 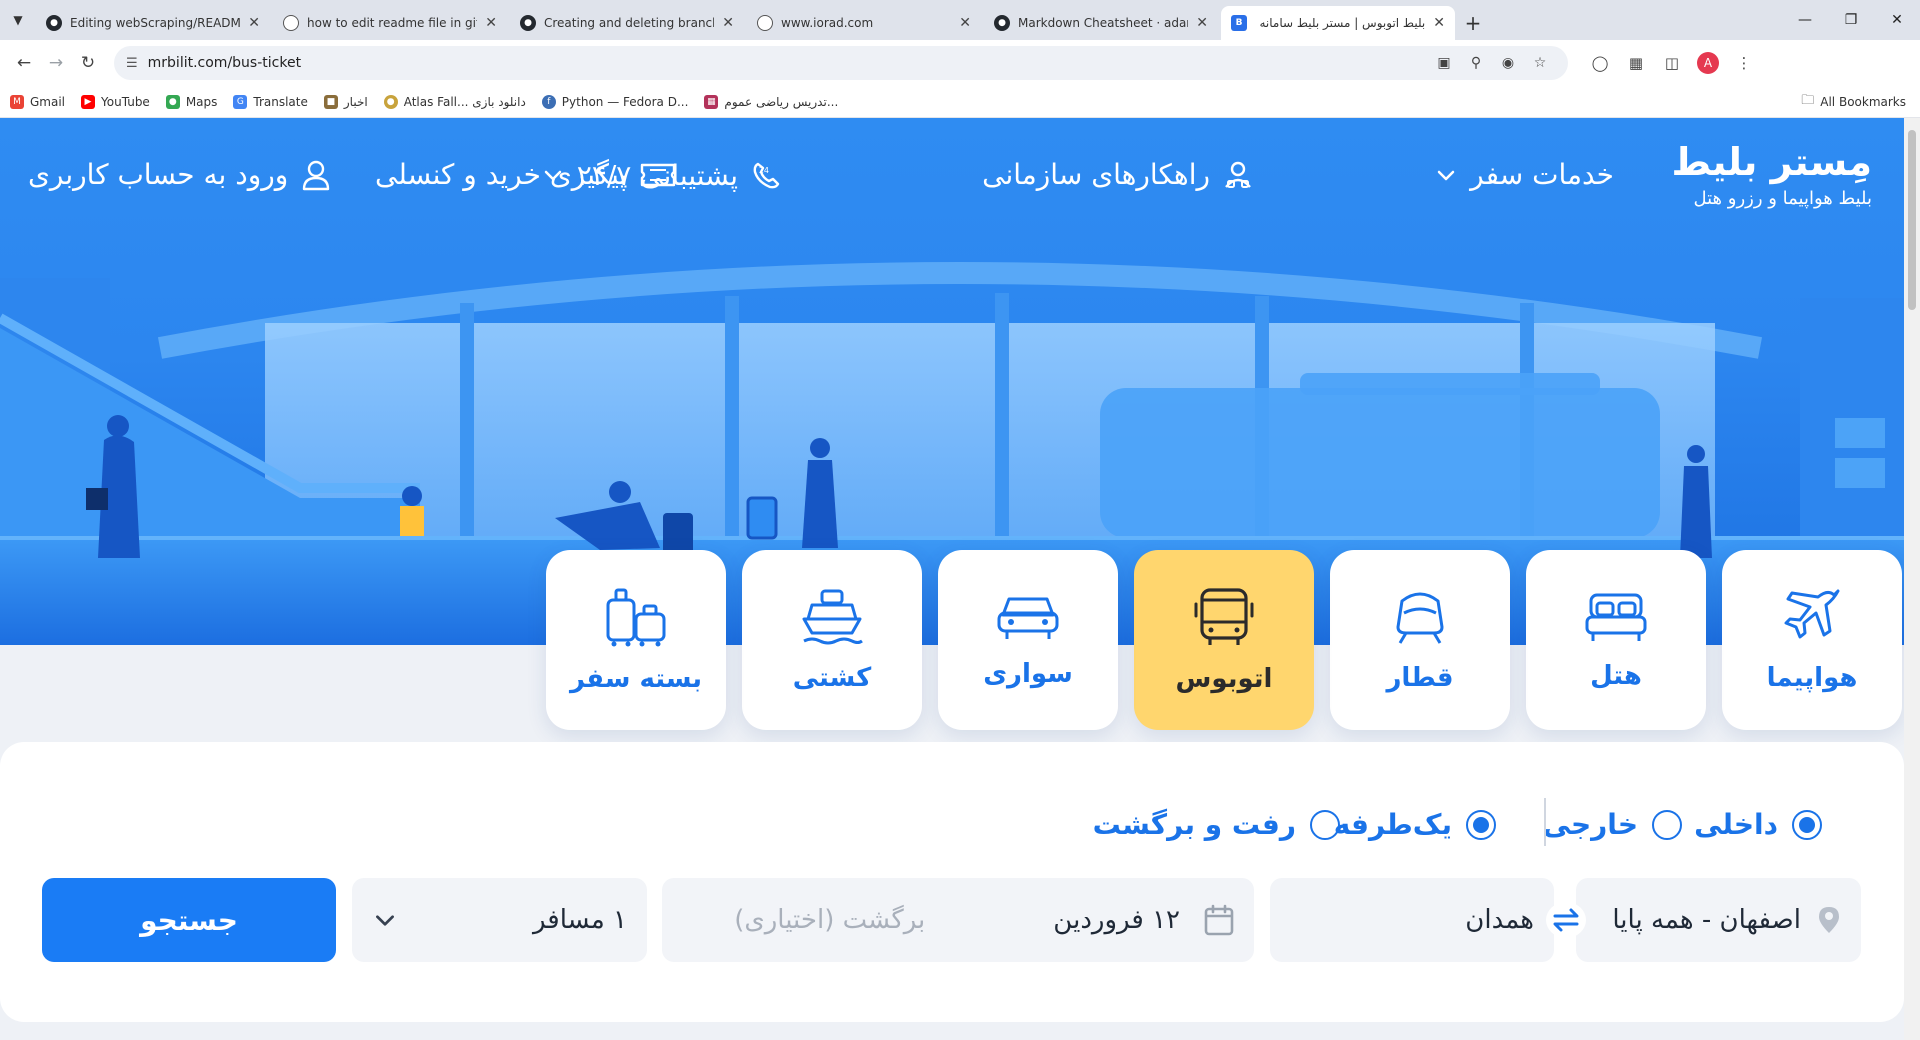 What do you see at coordinates (832, 640) in the screenshot?
I see `service-card-ship: کشتی` at bounding box center [832, 640].